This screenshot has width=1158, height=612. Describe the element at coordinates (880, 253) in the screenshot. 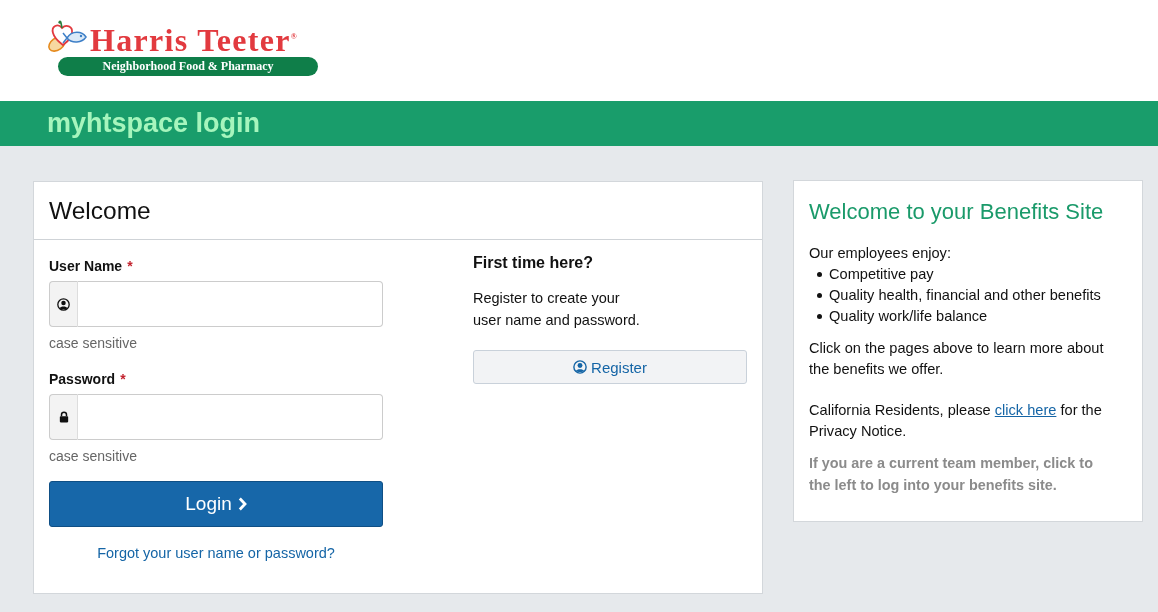

I see `intro-text: Our employees enjoy:` at that location.